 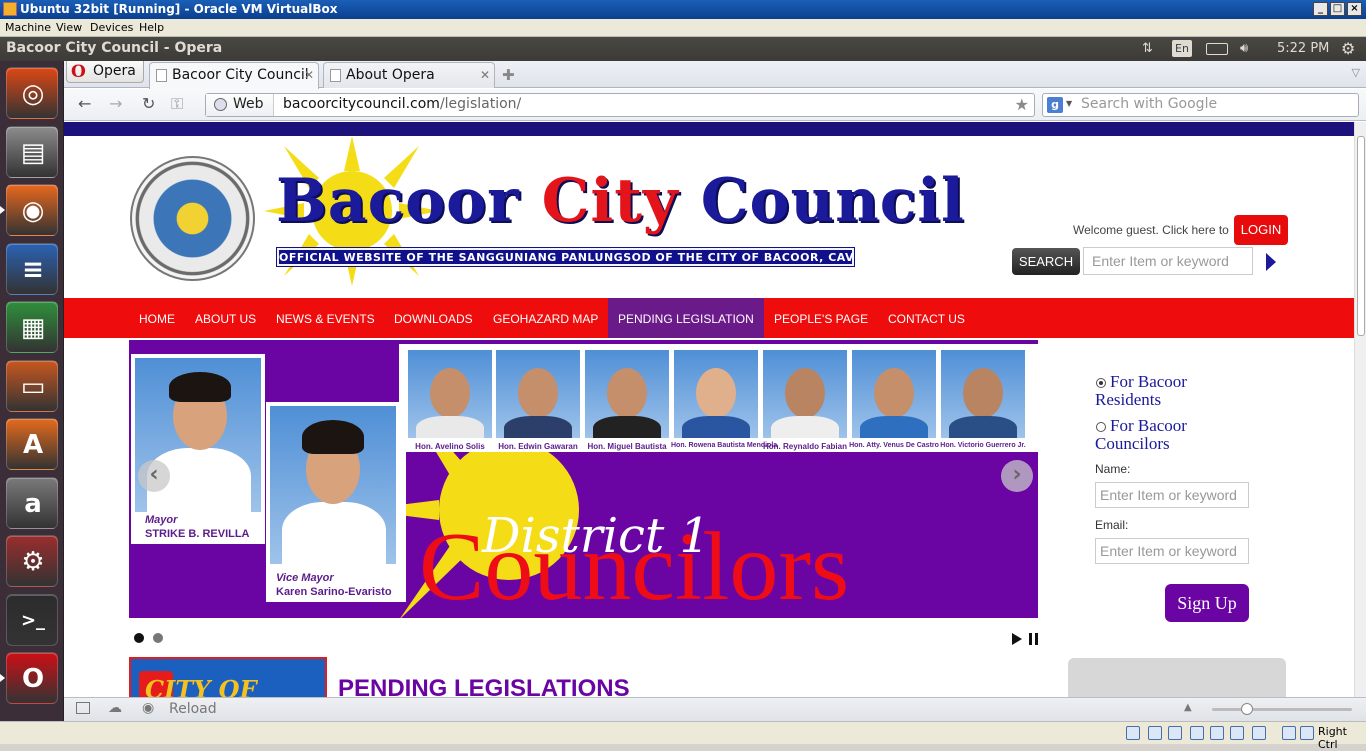 What do you see at coordinates (1175, 733) in the screenshot?
I see `usb-icon` at bounding box center [1175, 733].